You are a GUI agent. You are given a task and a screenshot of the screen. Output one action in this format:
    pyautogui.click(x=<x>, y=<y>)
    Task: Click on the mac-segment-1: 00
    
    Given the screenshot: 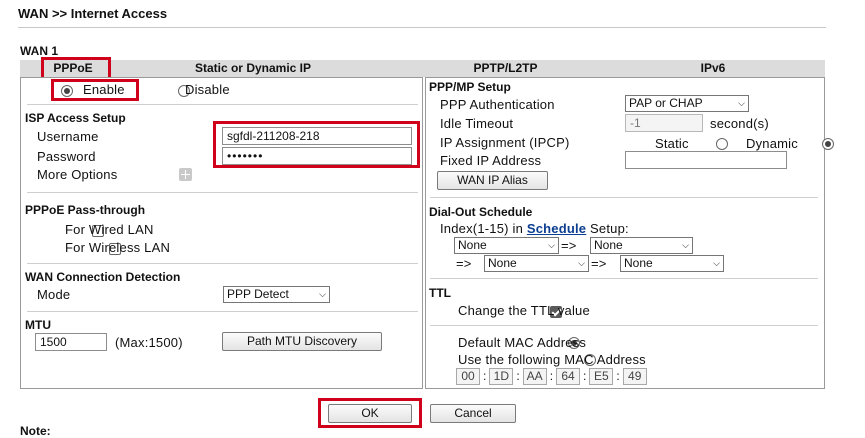 What is the action you would take?
    pyautogui.click(x=468, y=376)
    